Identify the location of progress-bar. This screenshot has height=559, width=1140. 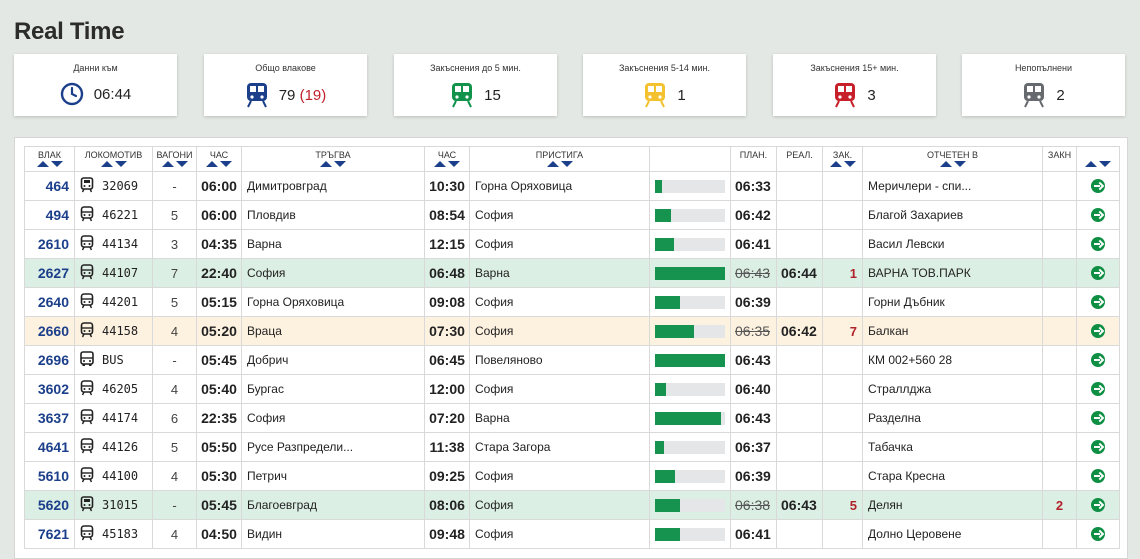
(690, 418).